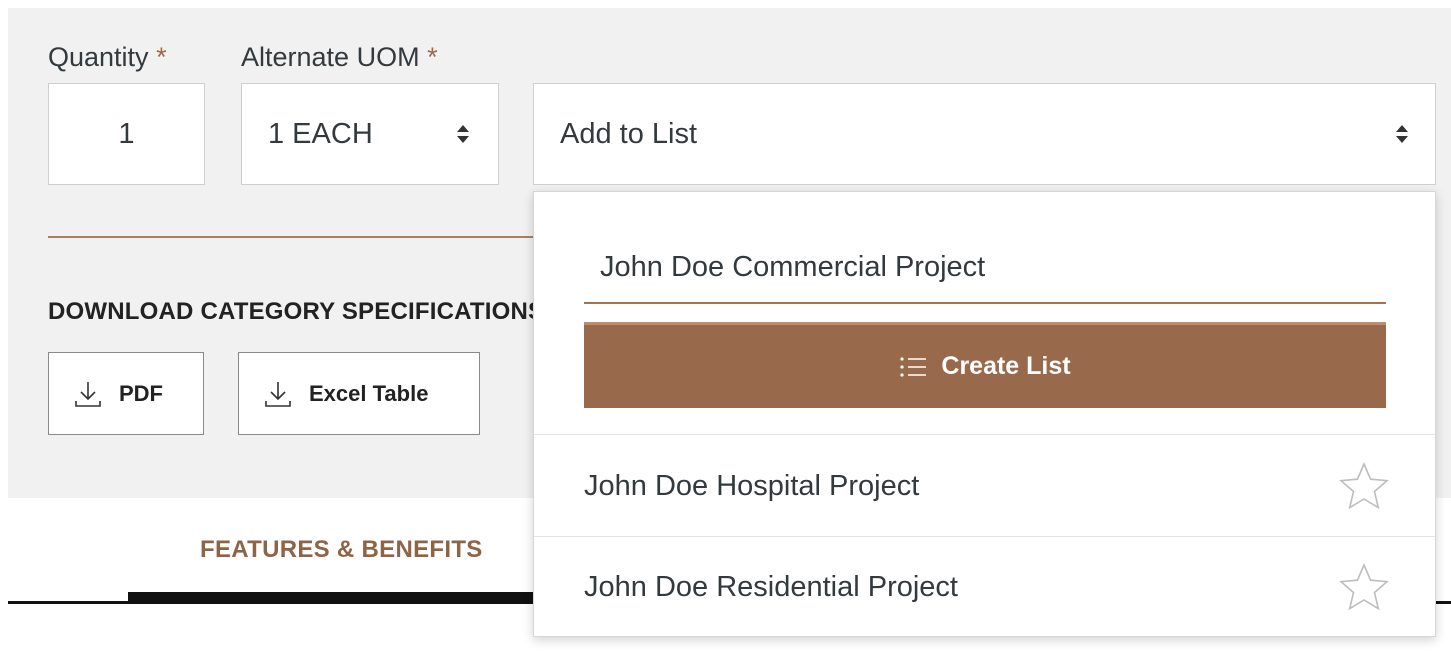  What do you see at coordinates (984, 134) in the screenshot?
I see `add-to-list-select: Add to List` at bounding box center [984, 134].